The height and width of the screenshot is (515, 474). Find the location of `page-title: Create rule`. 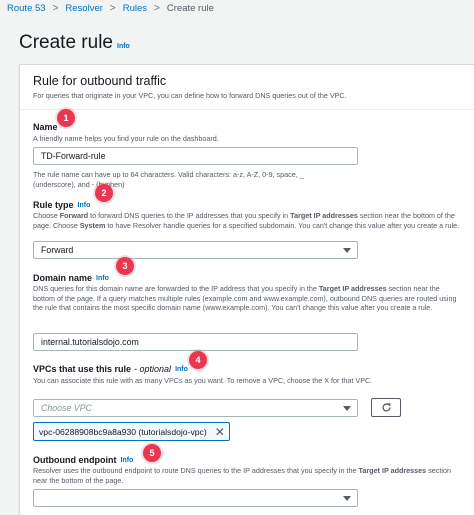

page-title: Create rule is located at coordinates (66, 42).